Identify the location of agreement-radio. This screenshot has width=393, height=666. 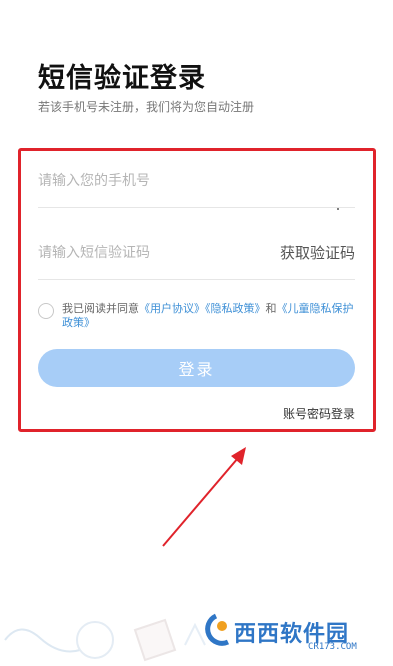
(46, 311).